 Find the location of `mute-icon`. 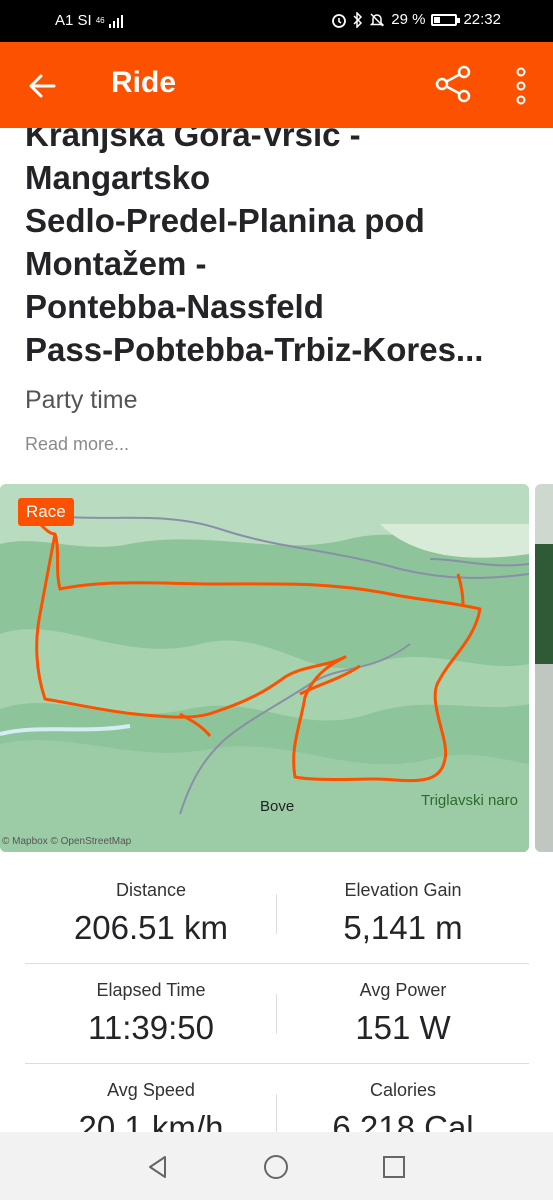

mute-icon is located at coordinates (377, 19).